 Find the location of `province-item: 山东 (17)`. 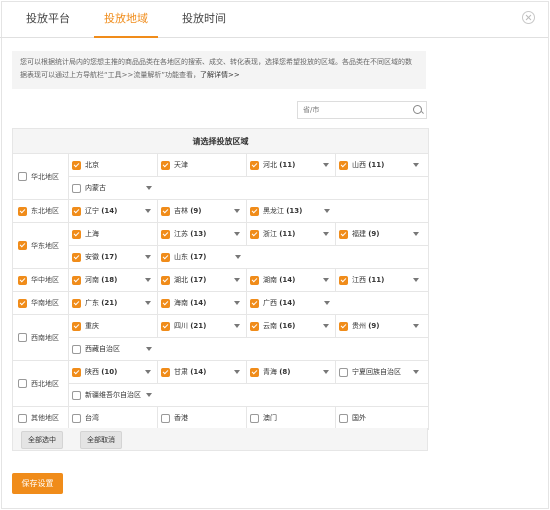

province-item: 山东 (17) is located at coordinates (202, 257).